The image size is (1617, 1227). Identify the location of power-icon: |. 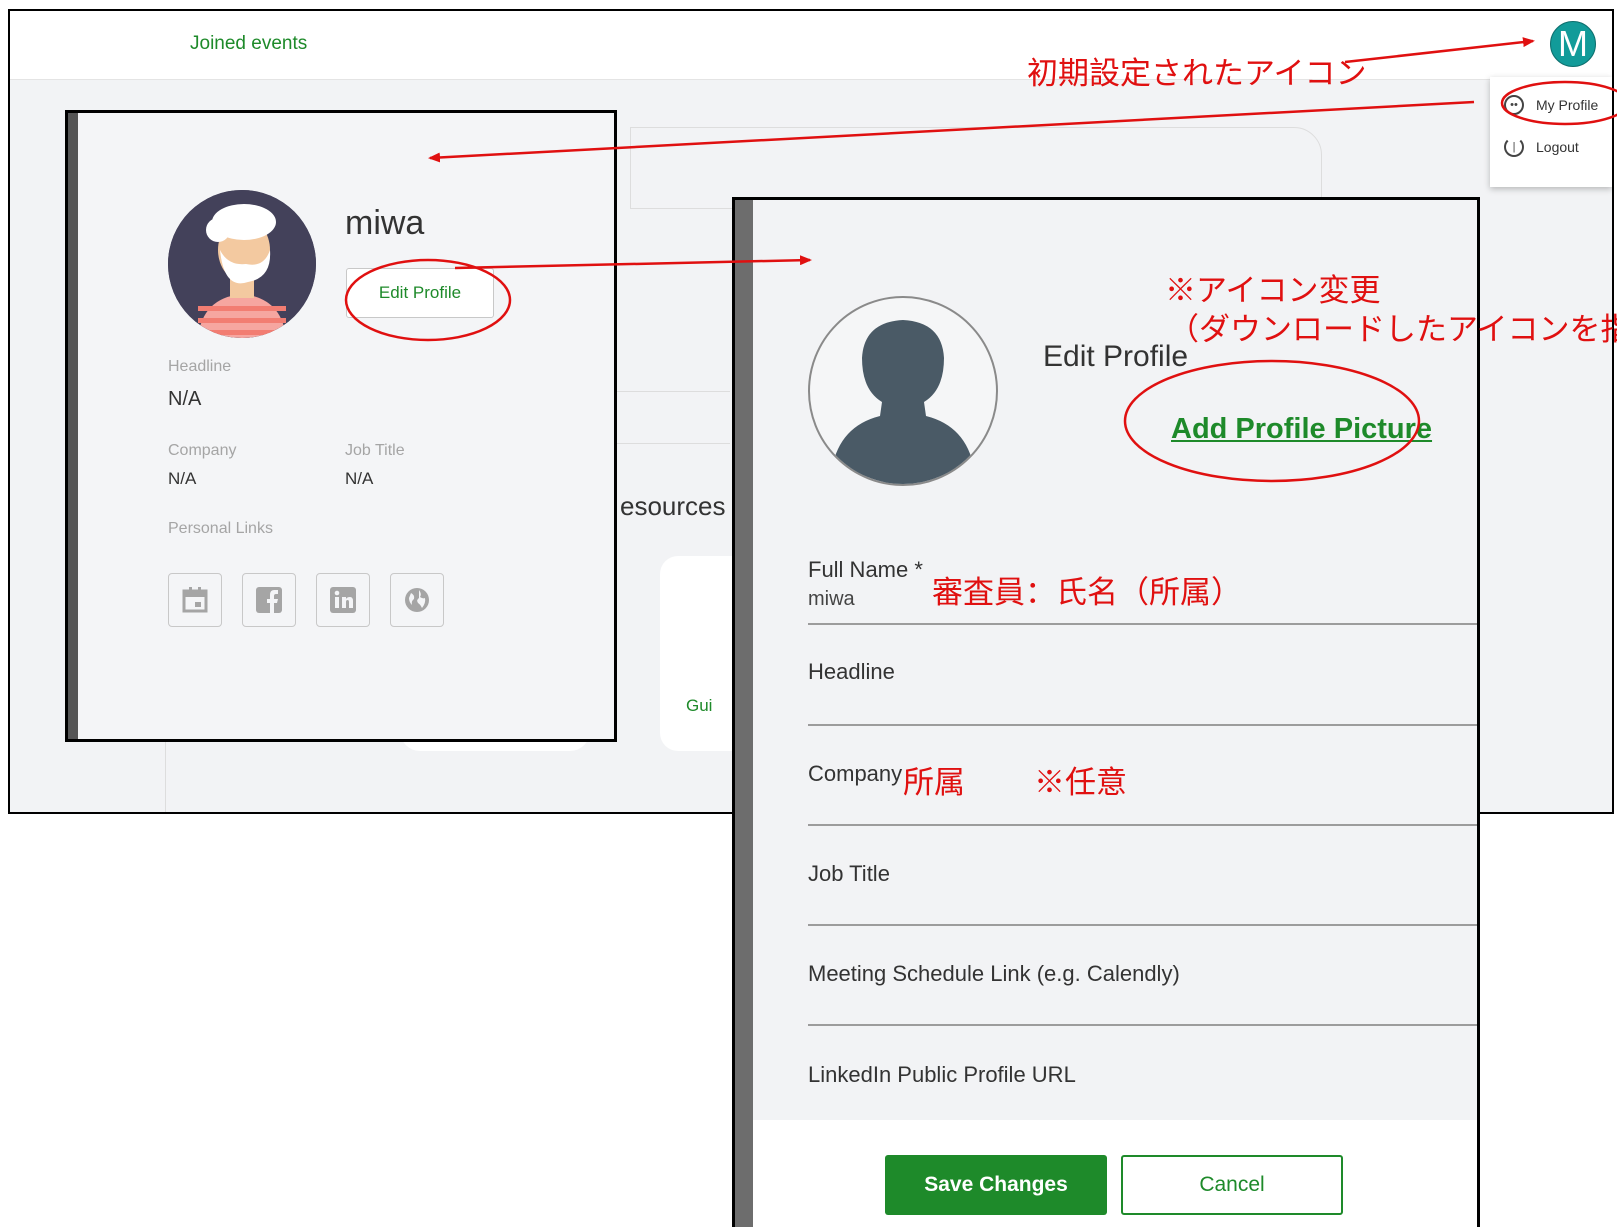
(1514, 147).